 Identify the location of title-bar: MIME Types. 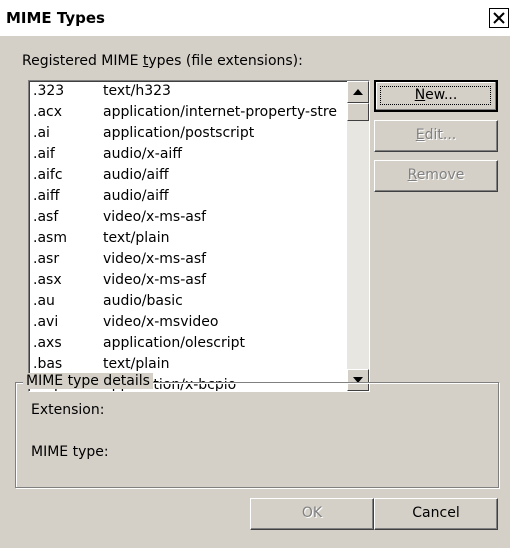
(255, 18).